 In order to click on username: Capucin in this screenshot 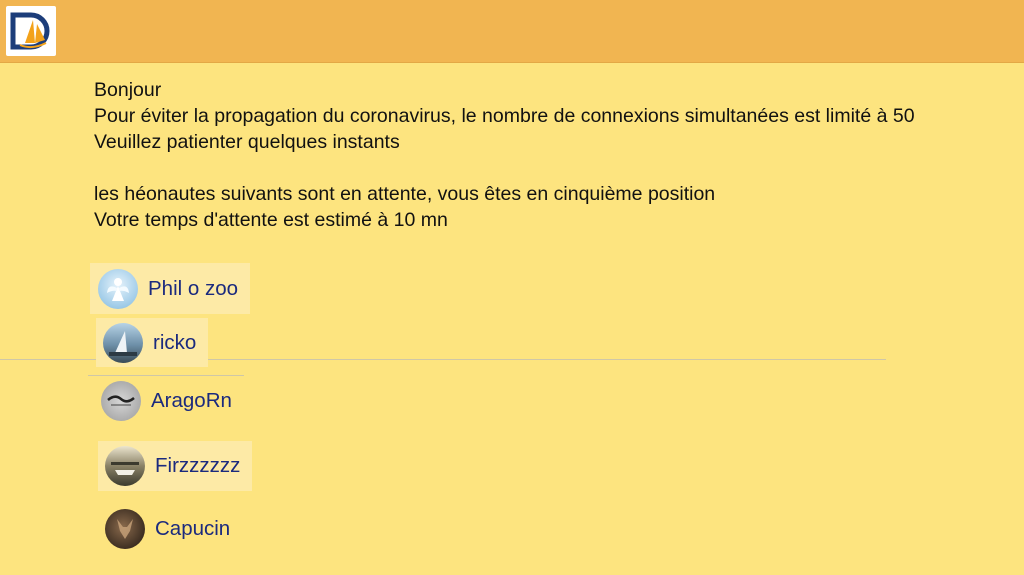, I will do `click(193, 528)`.